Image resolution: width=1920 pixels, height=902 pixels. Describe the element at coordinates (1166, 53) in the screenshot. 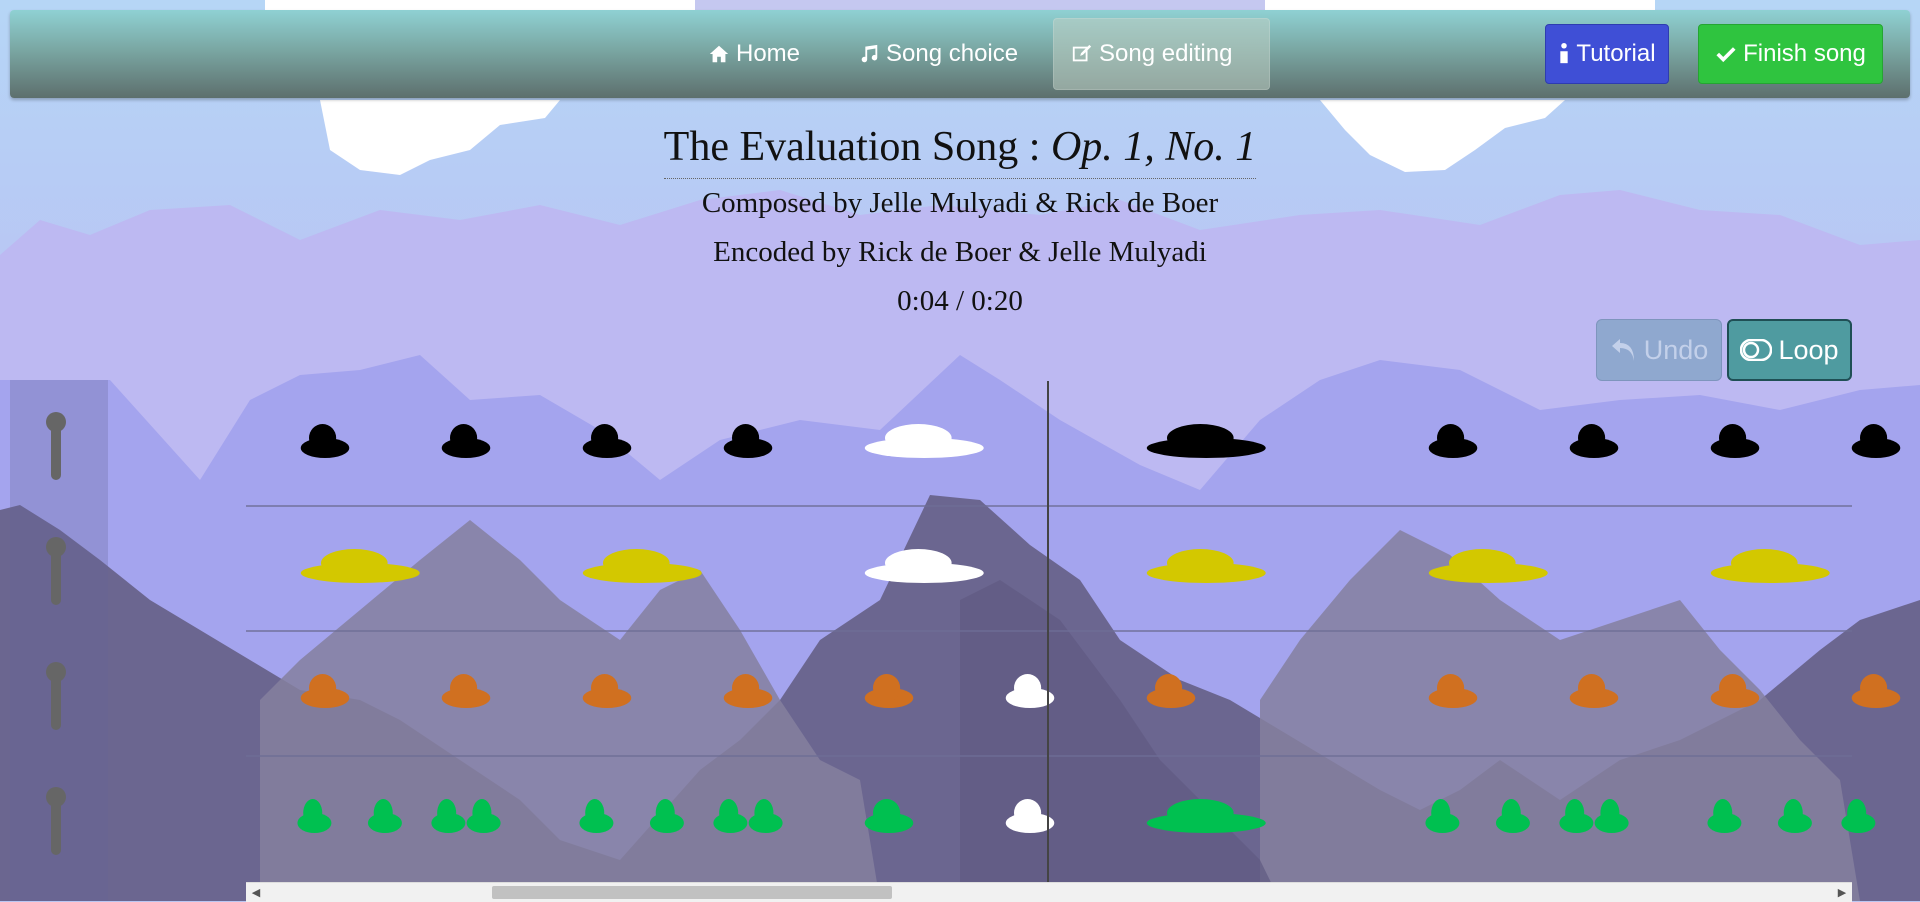

I see `nav-song-editing-label: Song editing` at that location.